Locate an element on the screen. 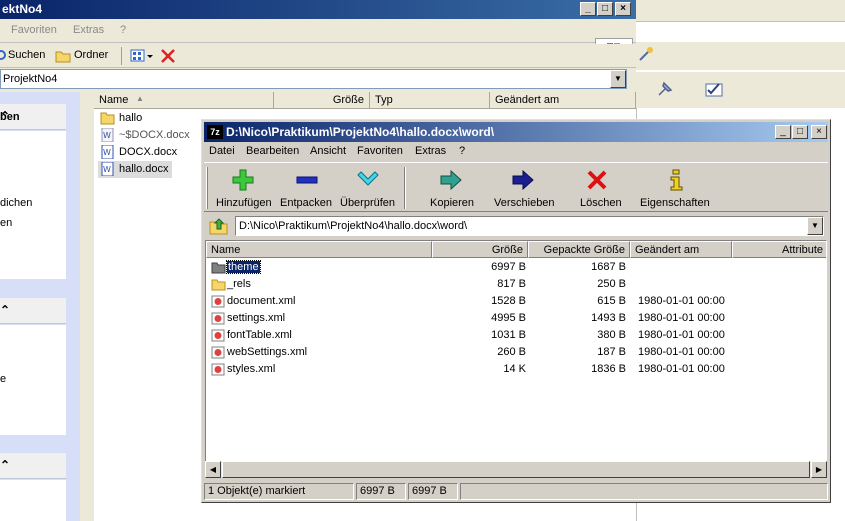 The height and width of the screenshot is (521, 845). checklist-icon is located at coordinates (713, 89).